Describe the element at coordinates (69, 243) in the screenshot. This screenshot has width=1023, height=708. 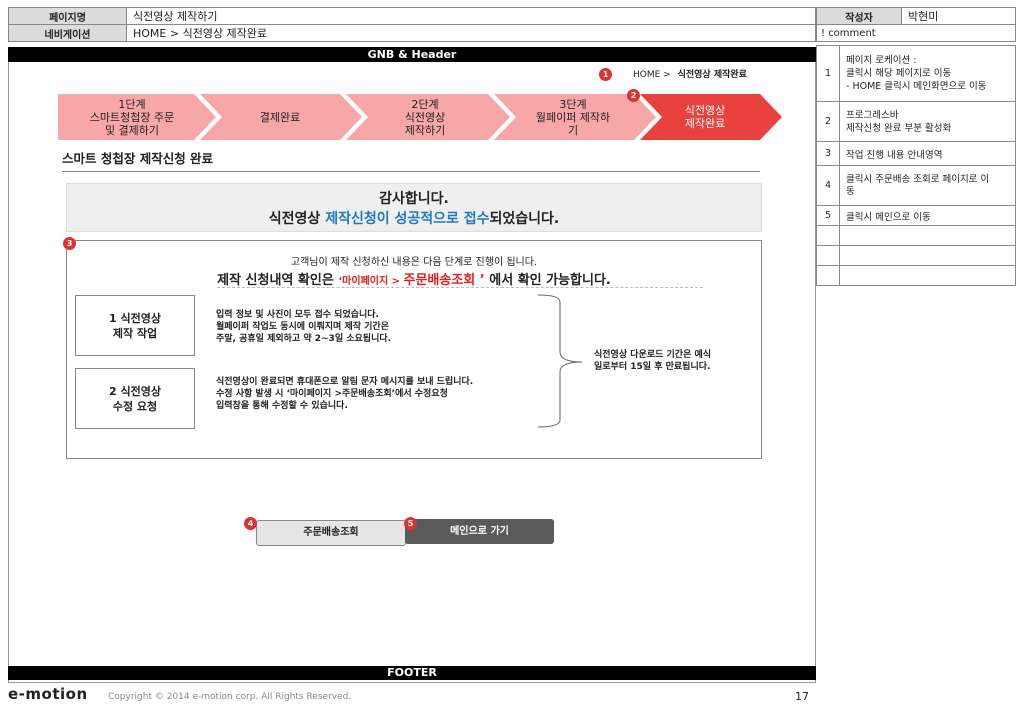
I see `annotation-marker-3: 3` at that location.